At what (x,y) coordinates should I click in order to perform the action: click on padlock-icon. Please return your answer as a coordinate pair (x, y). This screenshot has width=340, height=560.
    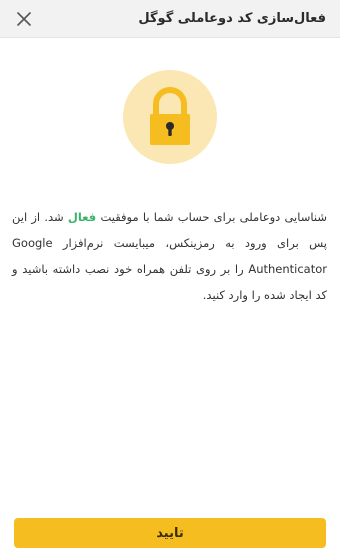
    Looking at the image, I should click on (170, 116).